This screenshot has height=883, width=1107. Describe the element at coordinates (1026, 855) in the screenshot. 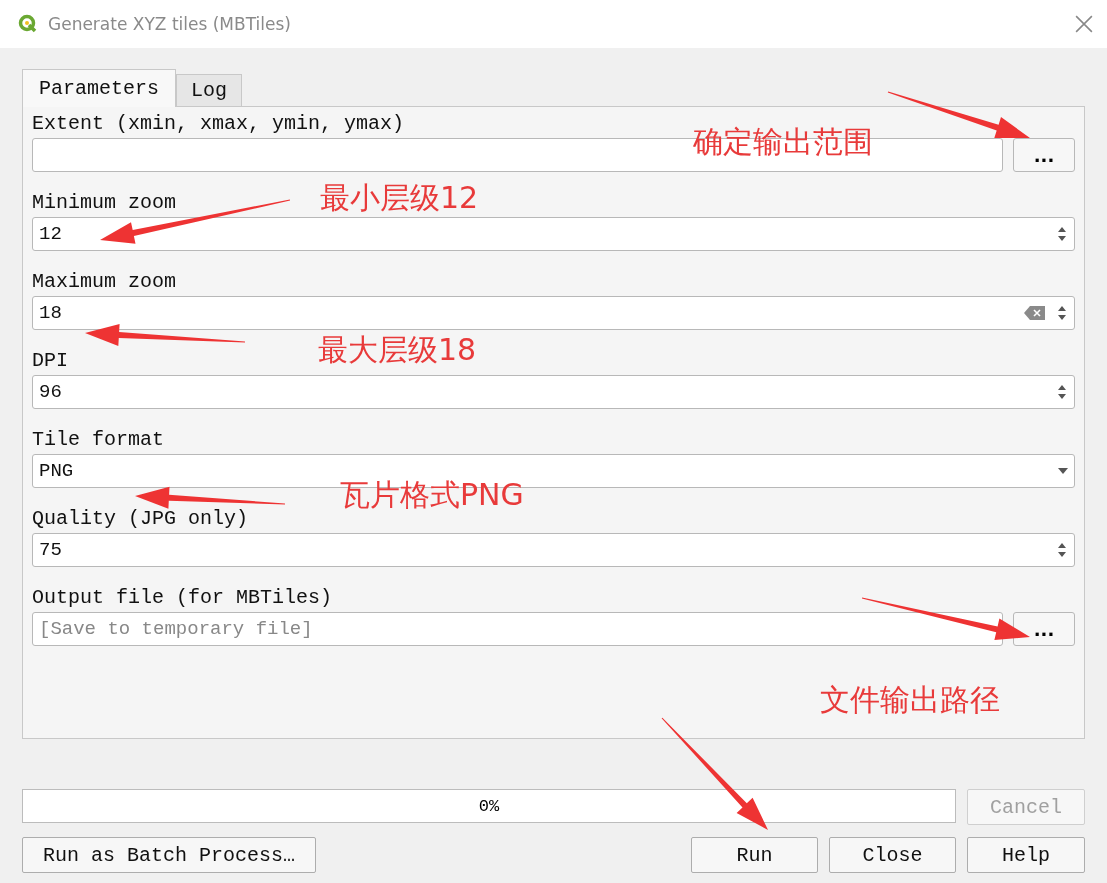

I see `dialog-button: Help` at that location.